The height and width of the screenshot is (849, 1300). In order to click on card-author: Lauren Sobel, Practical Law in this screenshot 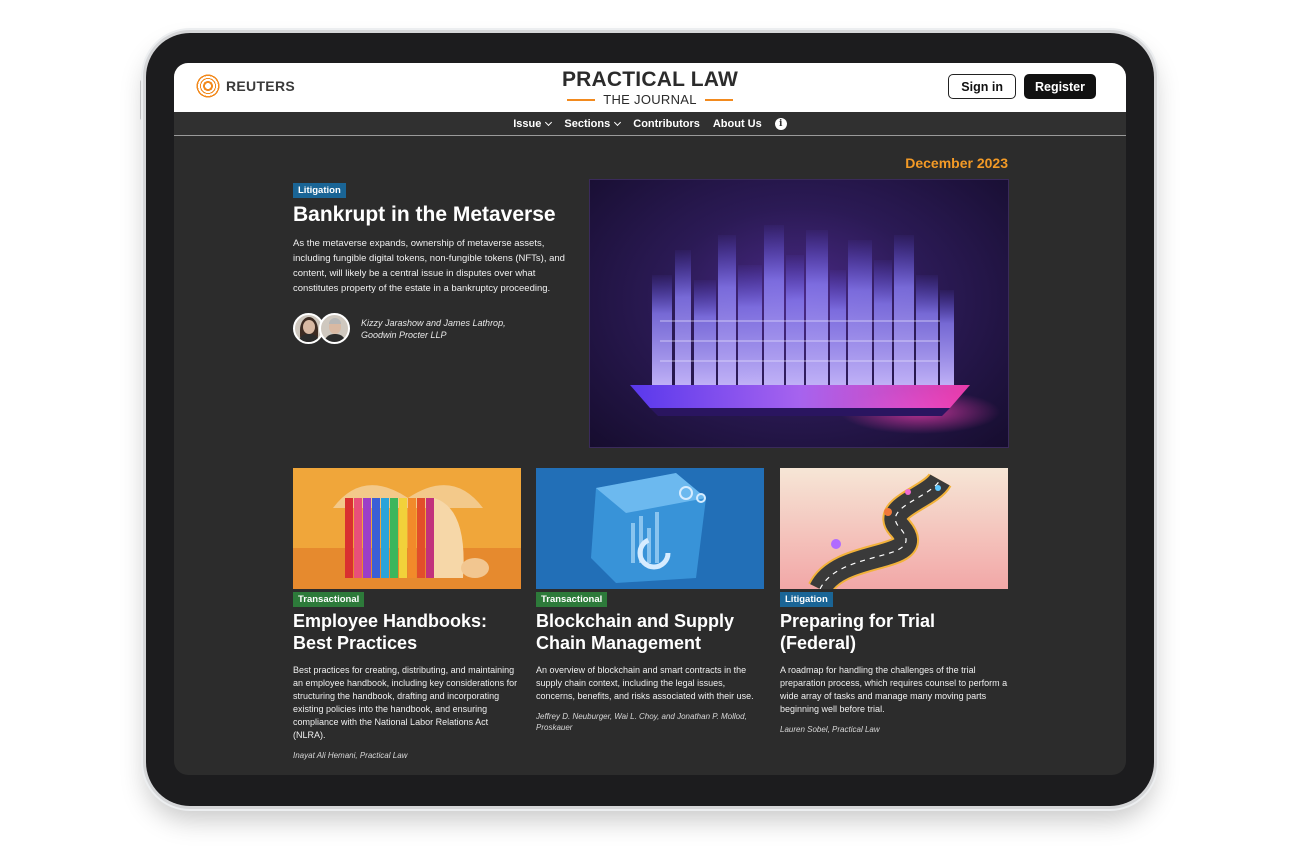, I will do `click(830, 729)`.